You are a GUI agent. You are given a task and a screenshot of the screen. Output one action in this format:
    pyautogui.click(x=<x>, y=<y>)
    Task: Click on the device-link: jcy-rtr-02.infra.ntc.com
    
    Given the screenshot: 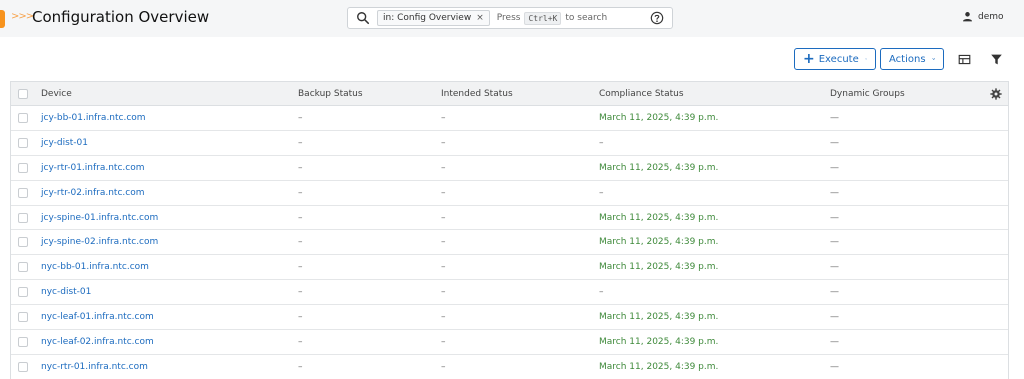 What is the action you would take?
    pyautogui.click(x=93, y=193)
    